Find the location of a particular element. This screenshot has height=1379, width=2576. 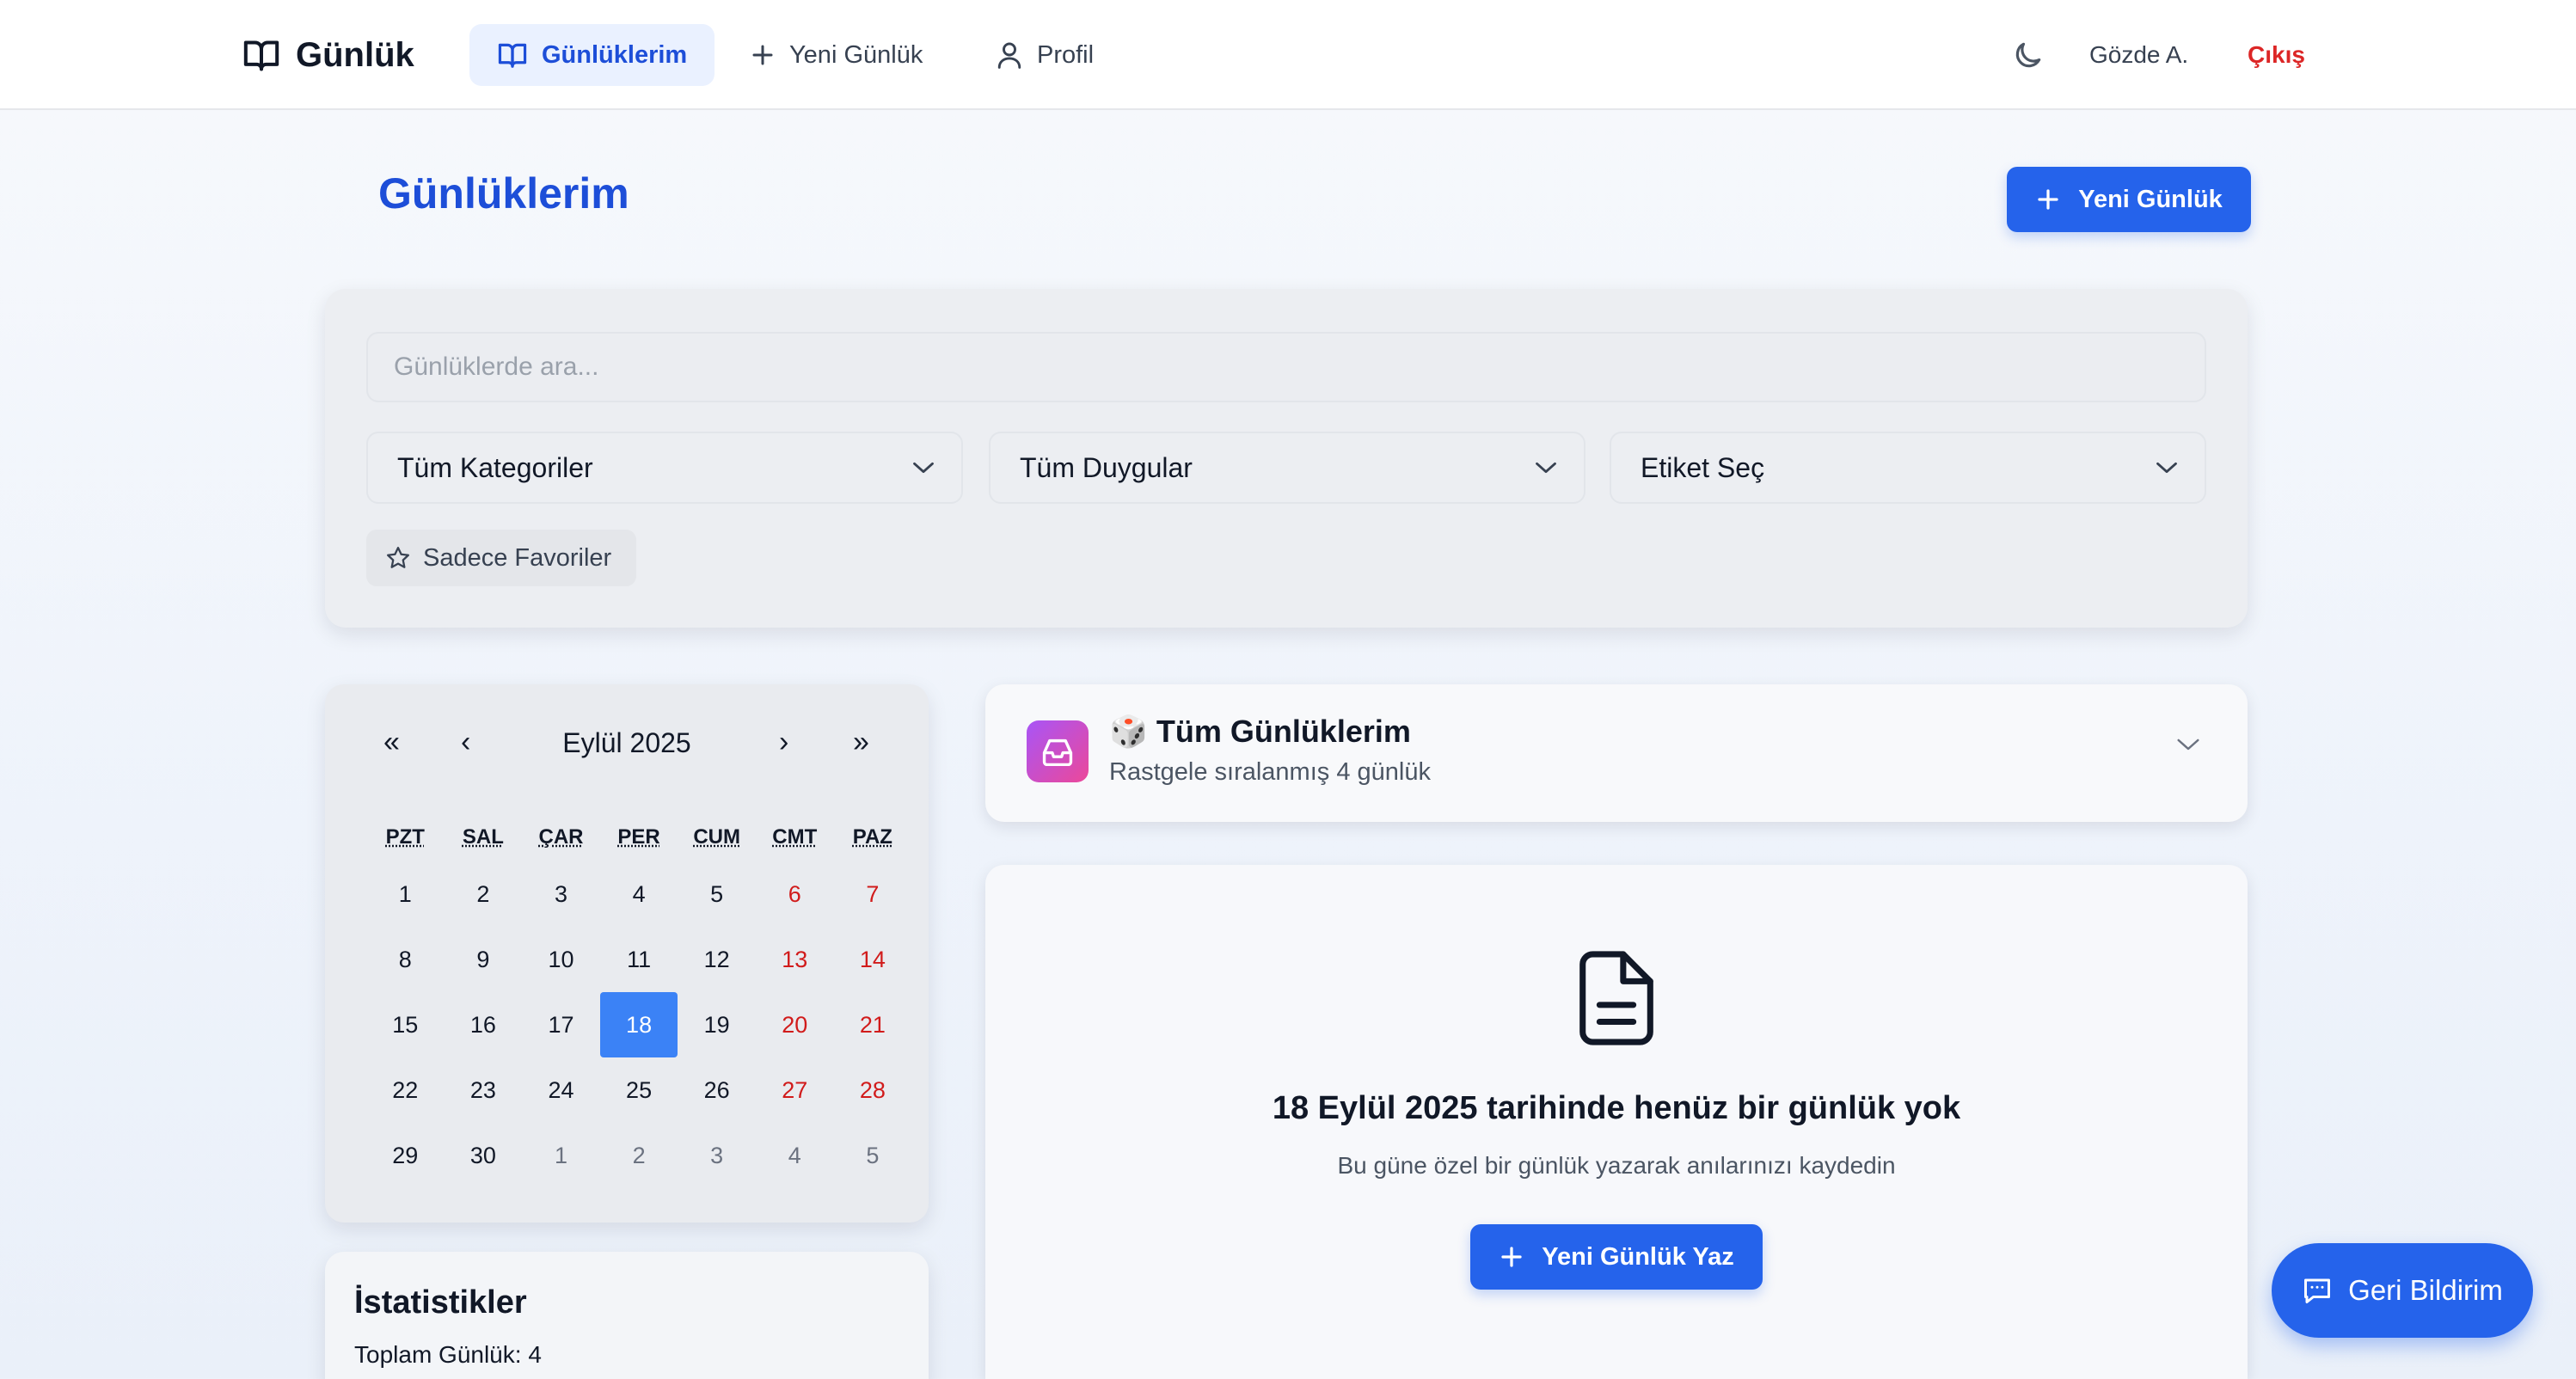

next-month-button: › is located at coordinates (783, 743).